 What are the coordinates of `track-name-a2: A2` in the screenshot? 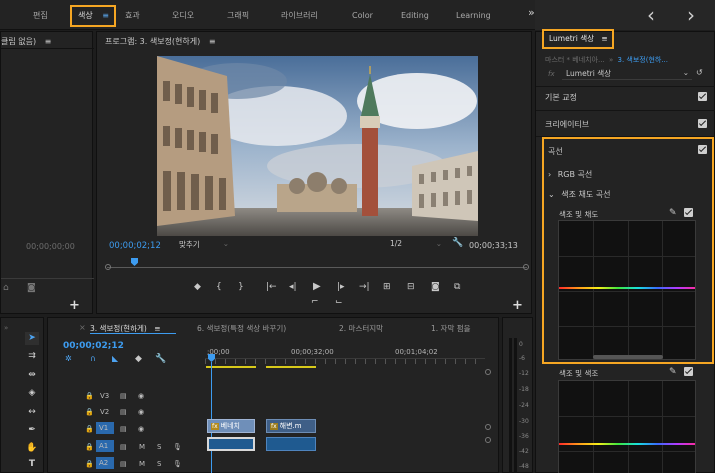 It's located at (105, 463).